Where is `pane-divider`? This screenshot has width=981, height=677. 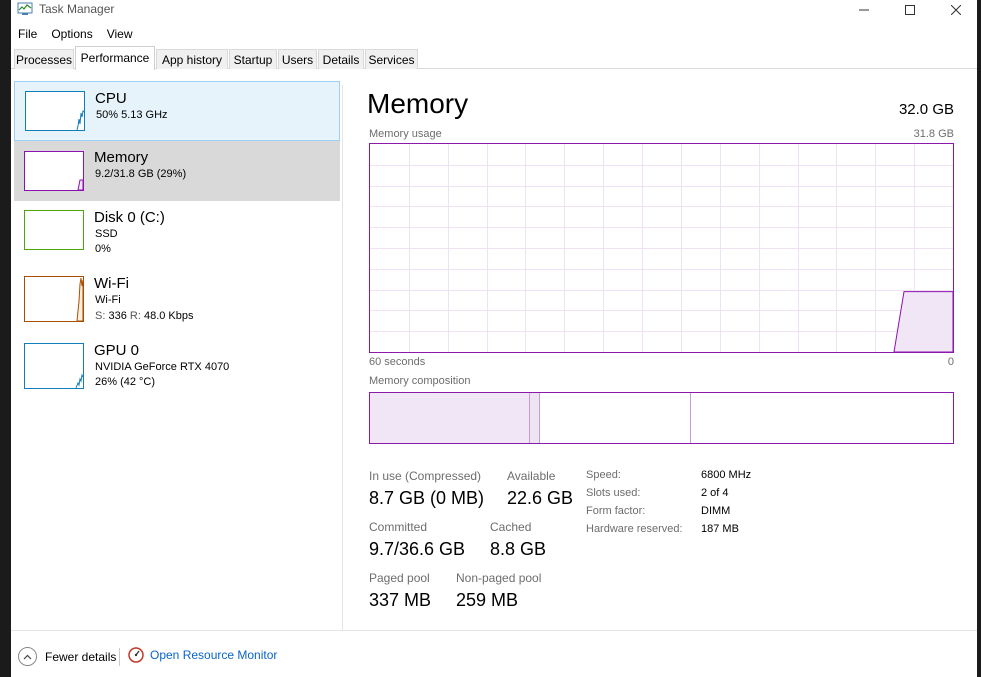
pane-divider is located at coordinates (342, 357).